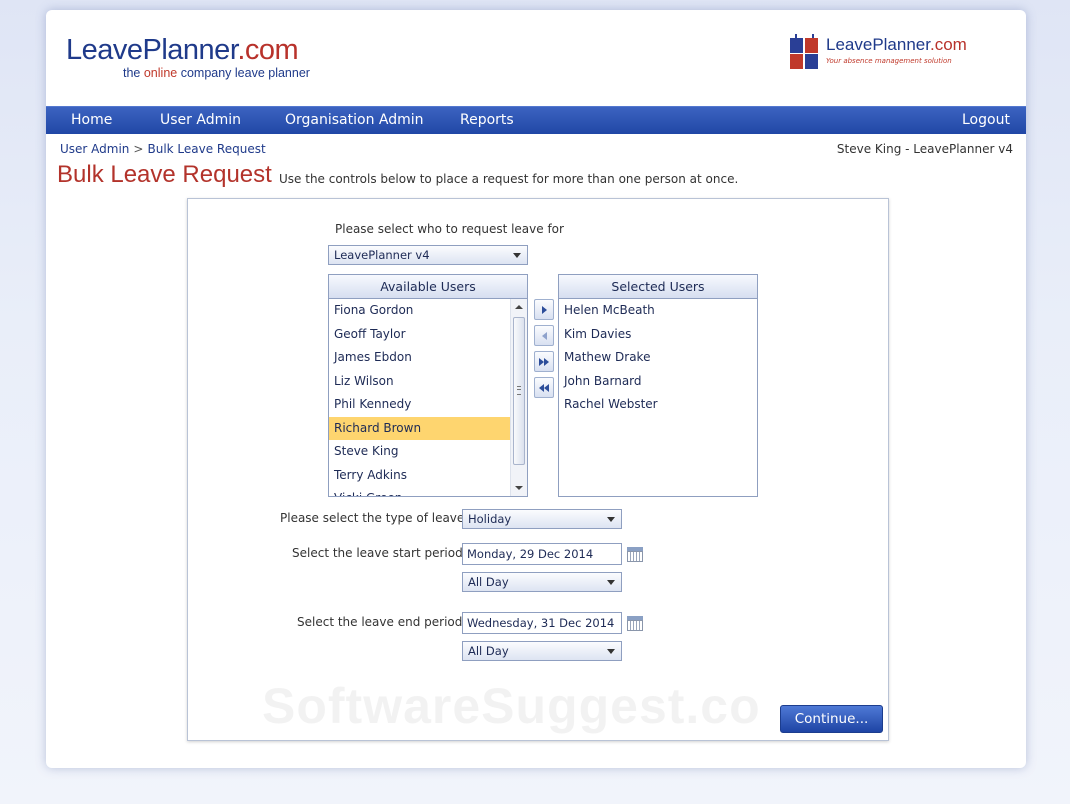 This screenshot has width=1070, height=804. I want to click on who-label: Please select who to request leave for, so click(449, 229).